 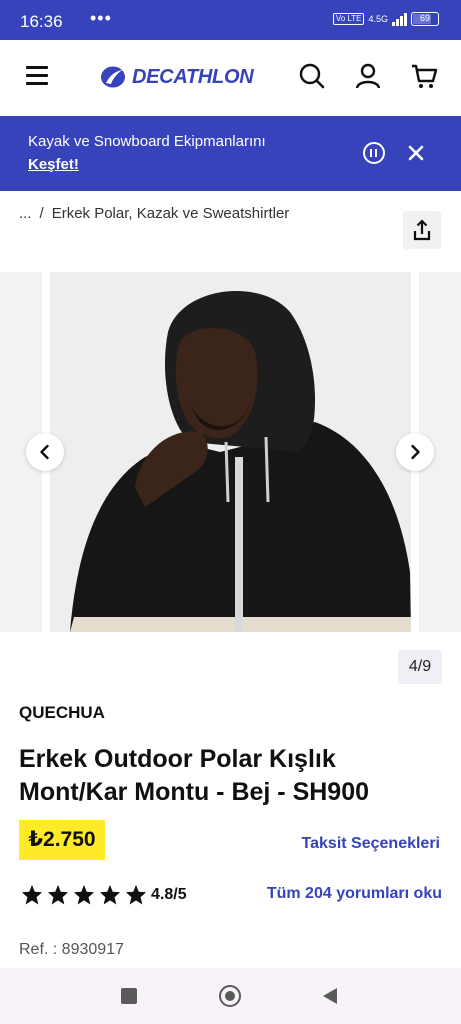 I want to click on pause-icon, so click(x=374, y=153).